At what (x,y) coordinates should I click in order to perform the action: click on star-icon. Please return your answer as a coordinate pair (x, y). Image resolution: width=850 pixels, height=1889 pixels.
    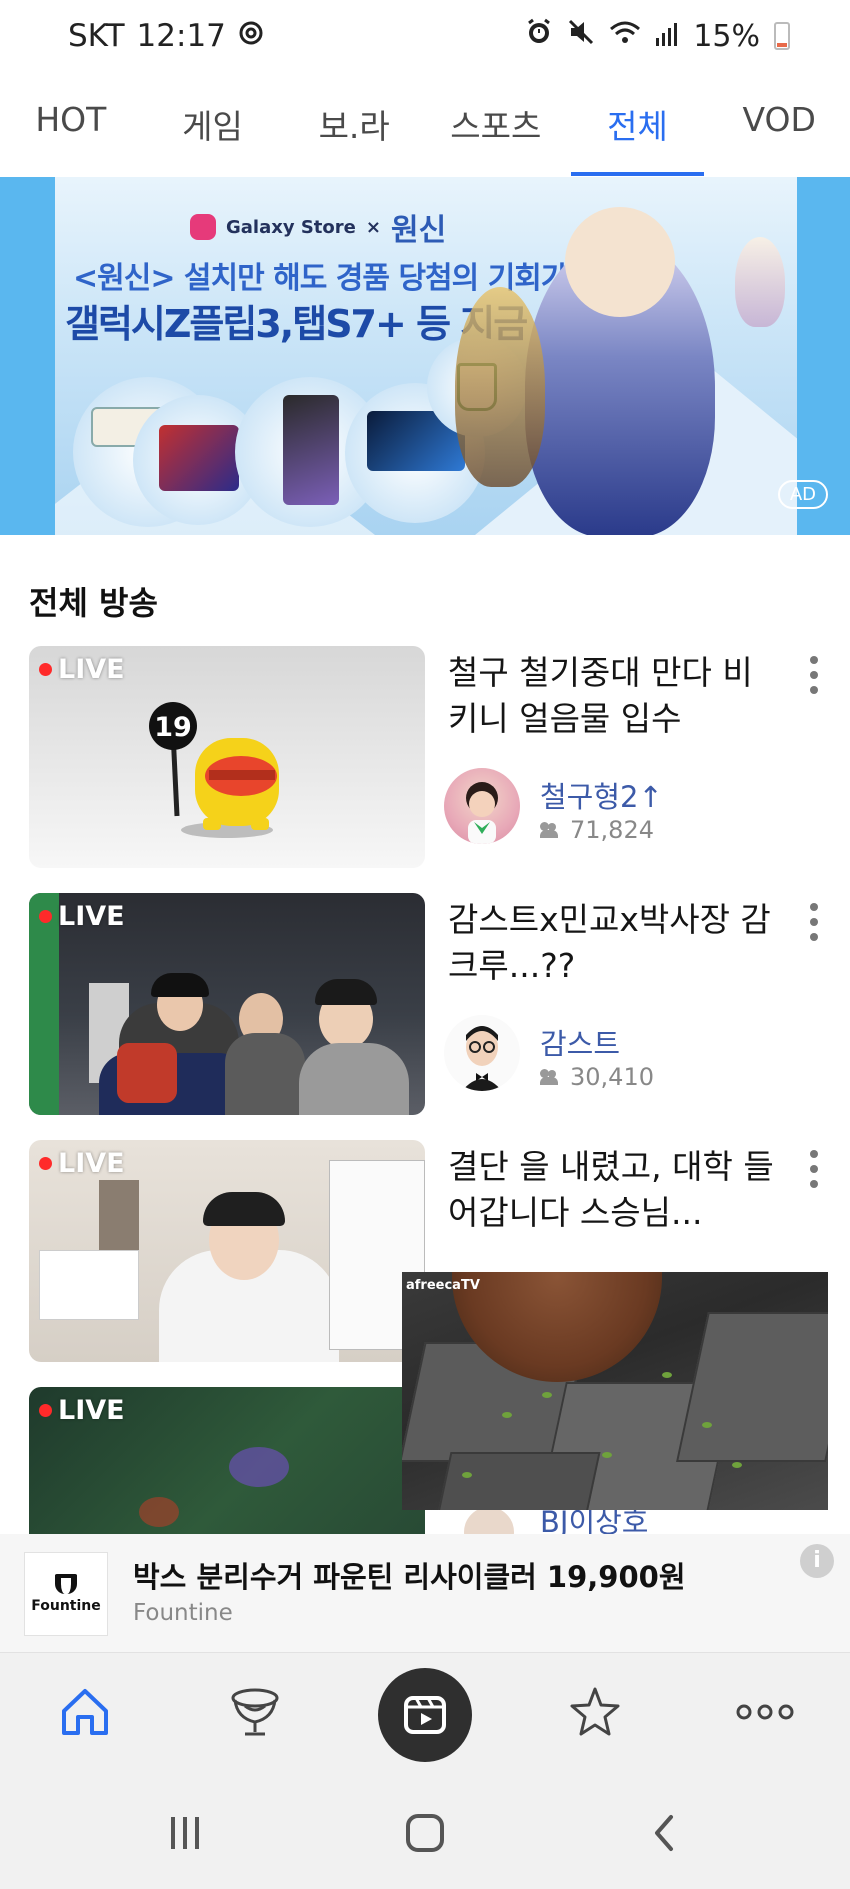
    Looking at the image, I should click on (595, 1712).